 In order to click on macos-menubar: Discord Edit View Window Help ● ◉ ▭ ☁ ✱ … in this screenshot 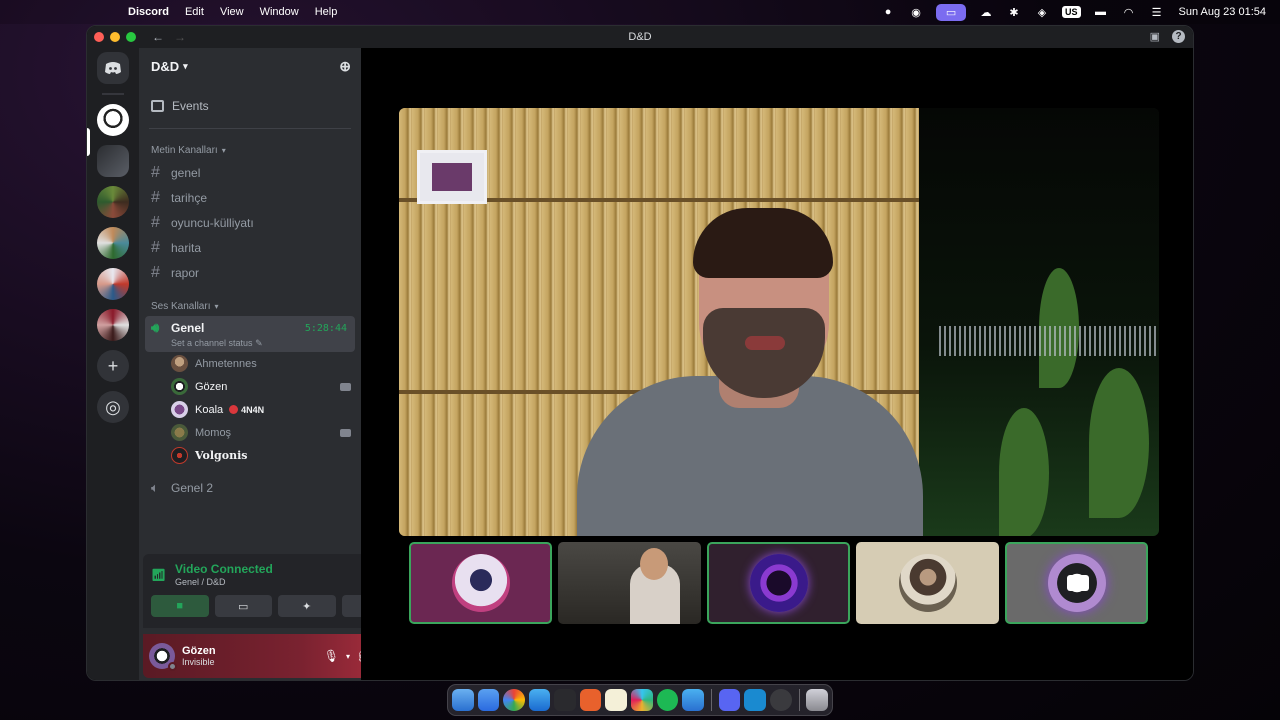, I will do `click(640, 12)`.